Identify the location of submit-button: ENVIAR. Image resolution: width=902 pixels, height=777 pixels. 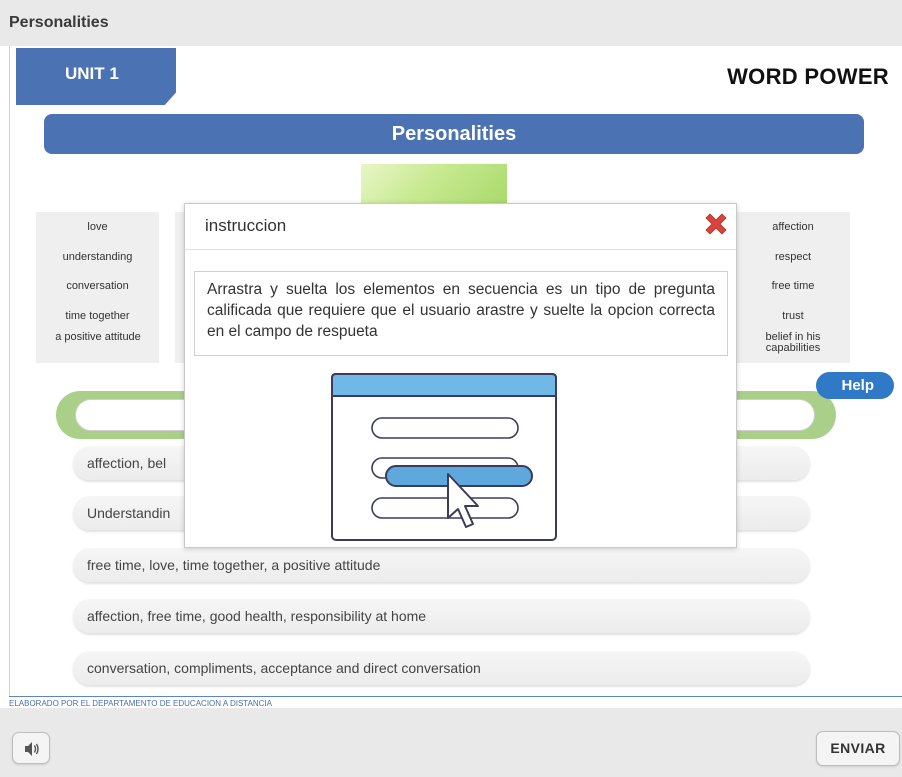
(858, 748).